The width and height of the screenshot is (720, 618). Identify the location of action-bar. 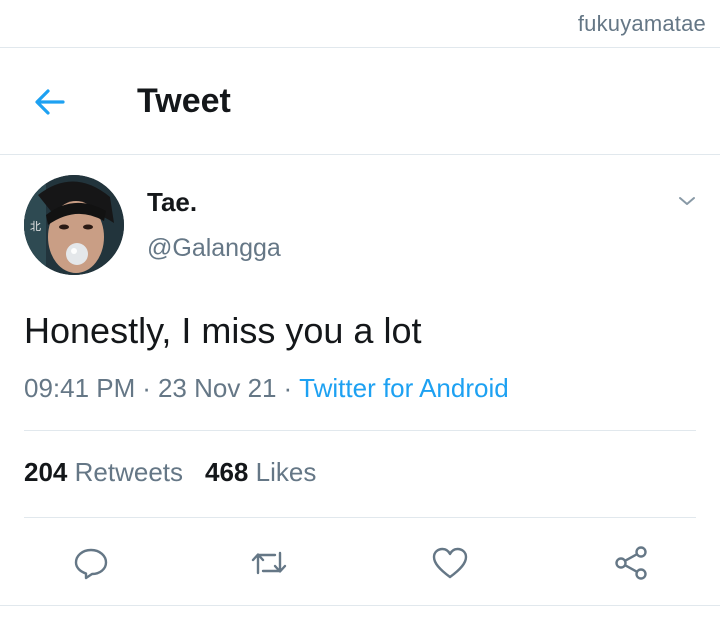
(360, 563).